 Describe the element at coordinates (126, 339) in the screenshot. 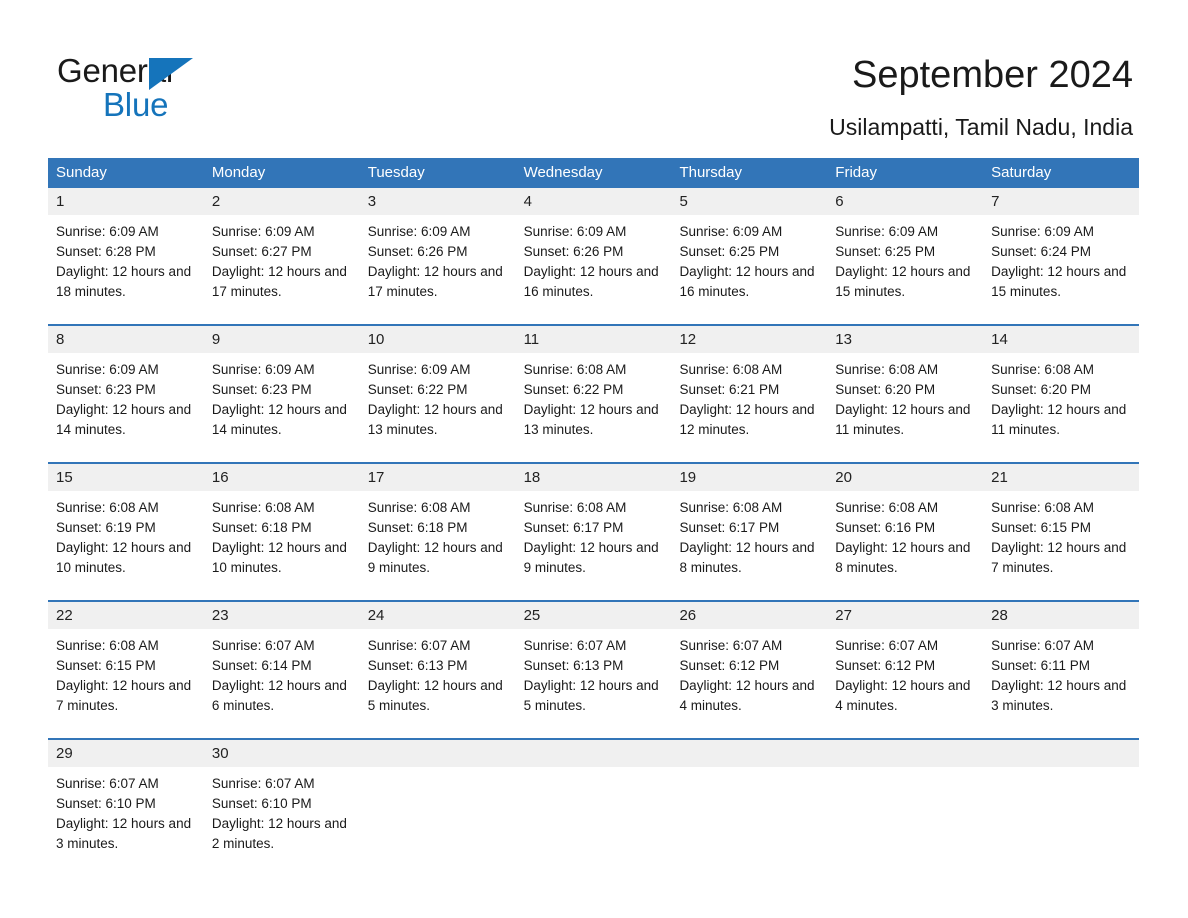

I see `day-number: 8` at that location.